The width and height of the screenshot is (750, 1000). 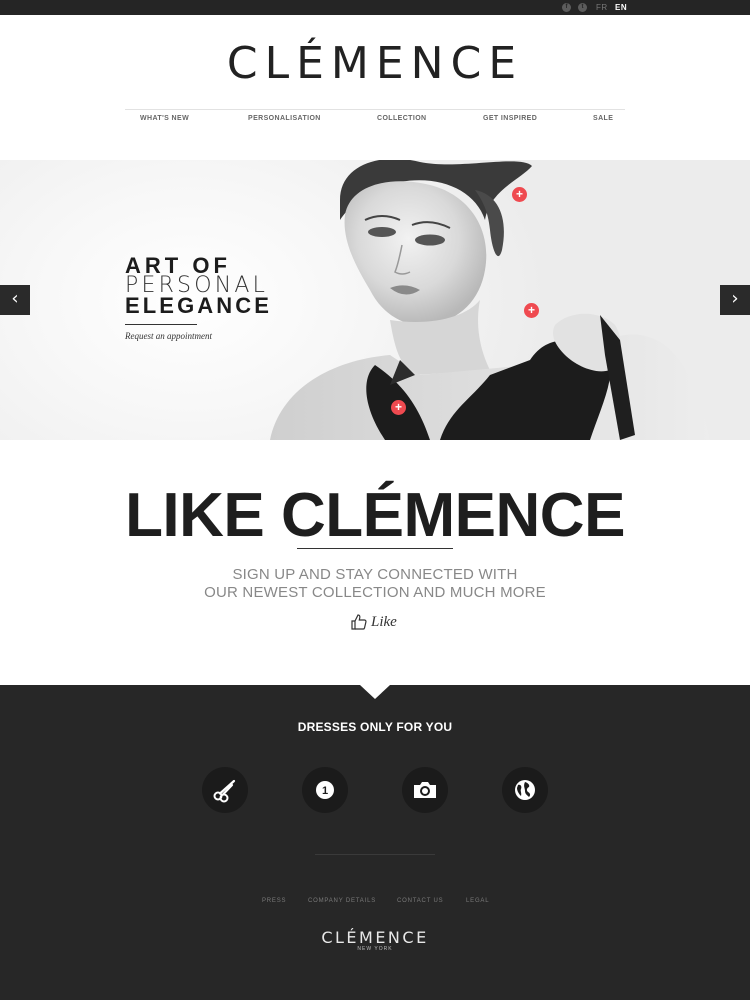 What do you see at coordinates (375, 937) in the screenshot?
I see `footer-logo: CLÉMENCE` at bounding box center [375, 937].